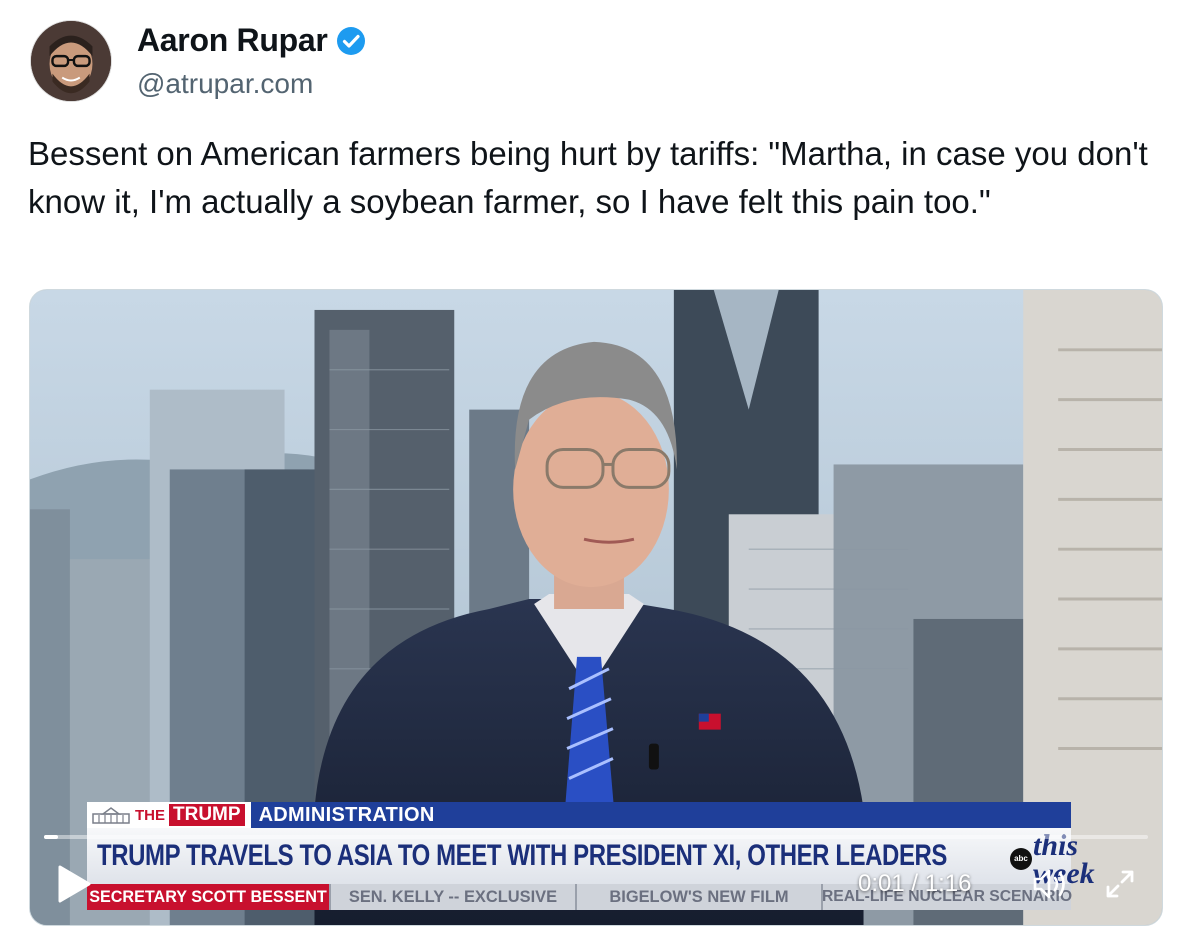  What do you see at coordinates (207, 815) in the screenshot?
I see `lower-third-trump: TRUMP` at bounding box center [207, 815].